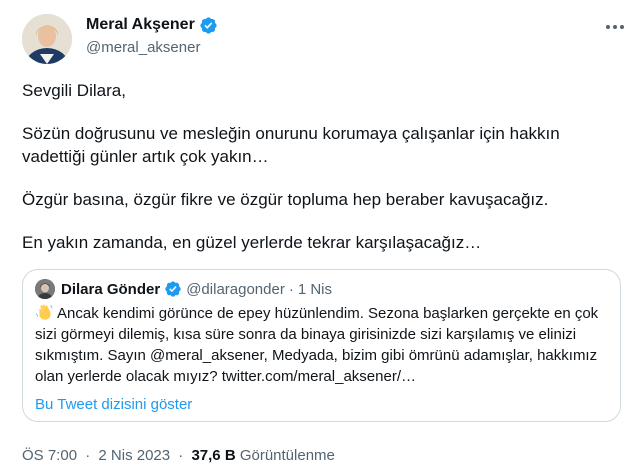 This screenshot has width=644, height=473. What do you see at coordinates (287, 455) in the screenshot?
I see `views-label: Görüntülenme` at bounding box center [287, 455].